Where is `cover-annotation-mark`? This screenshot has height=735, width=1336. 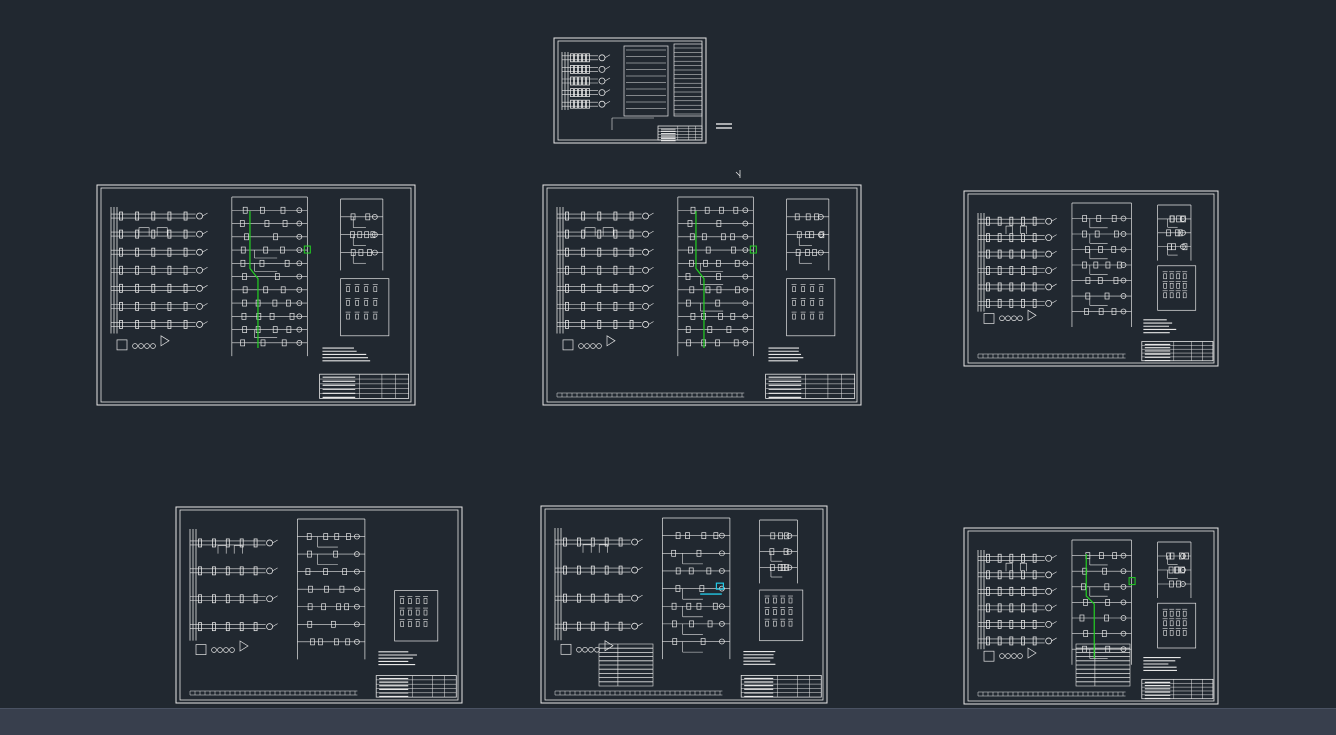 cover-annotation-mark is located at coordinates (724, 126).